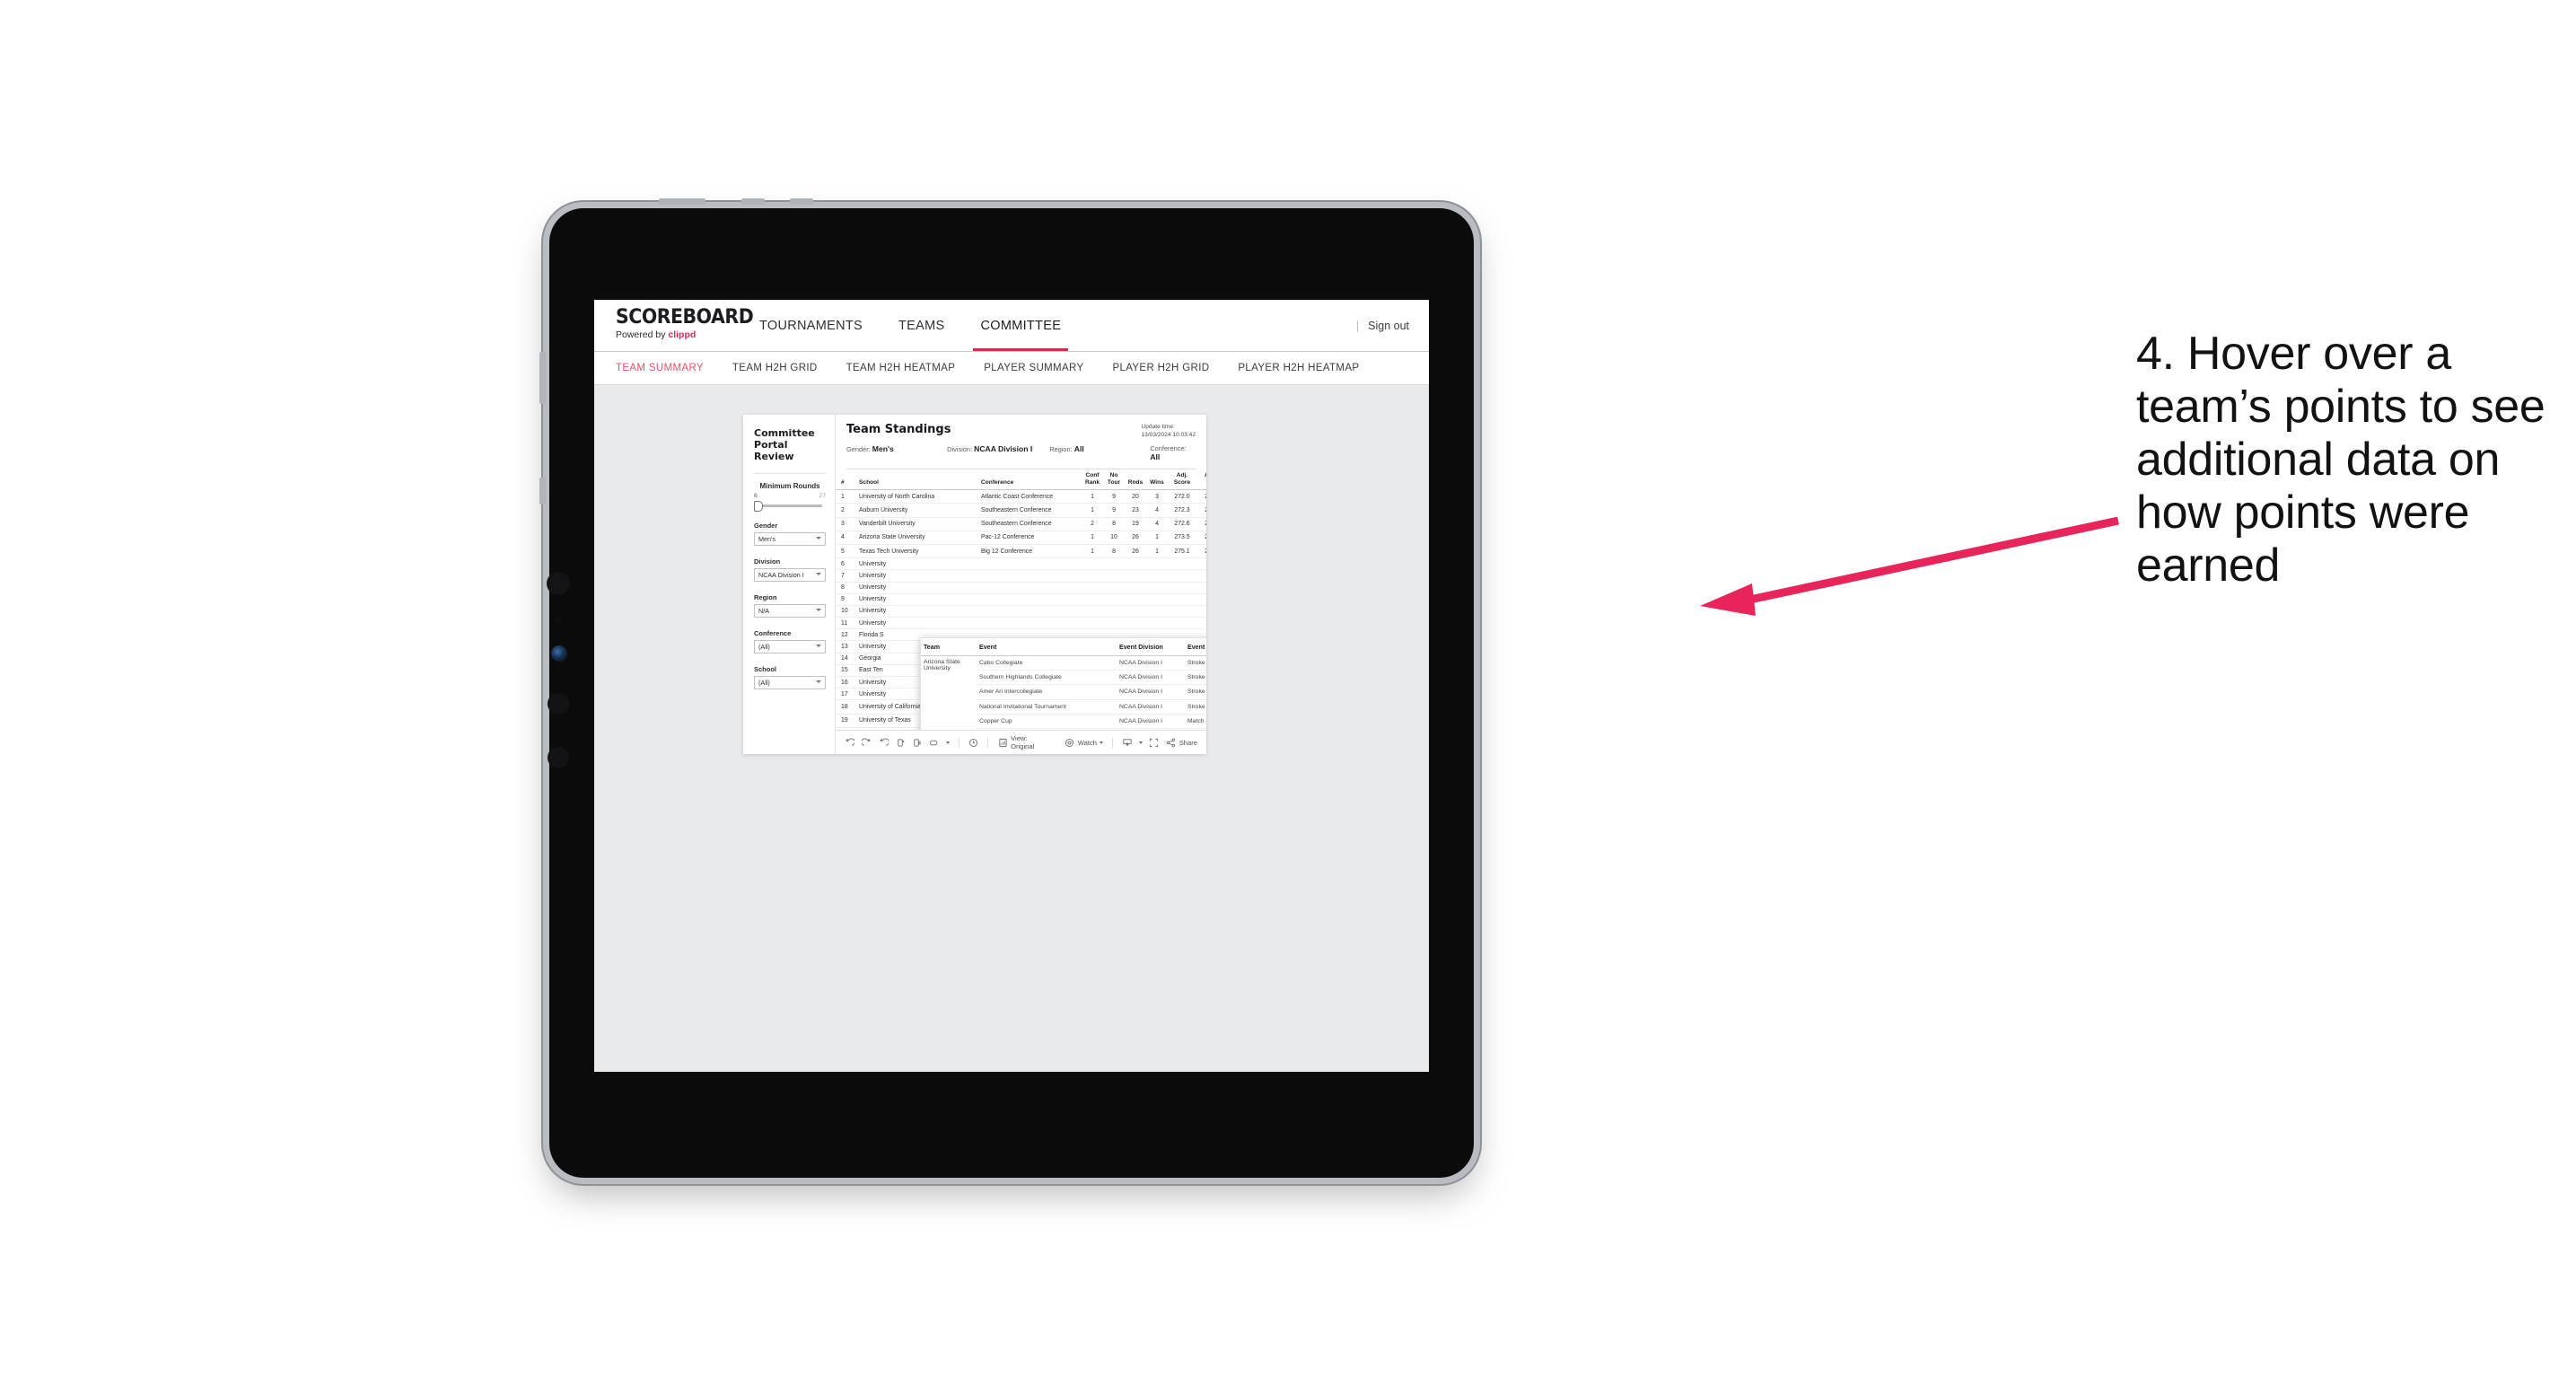  I want to click on cell-rank: 10, so click(846, 612).